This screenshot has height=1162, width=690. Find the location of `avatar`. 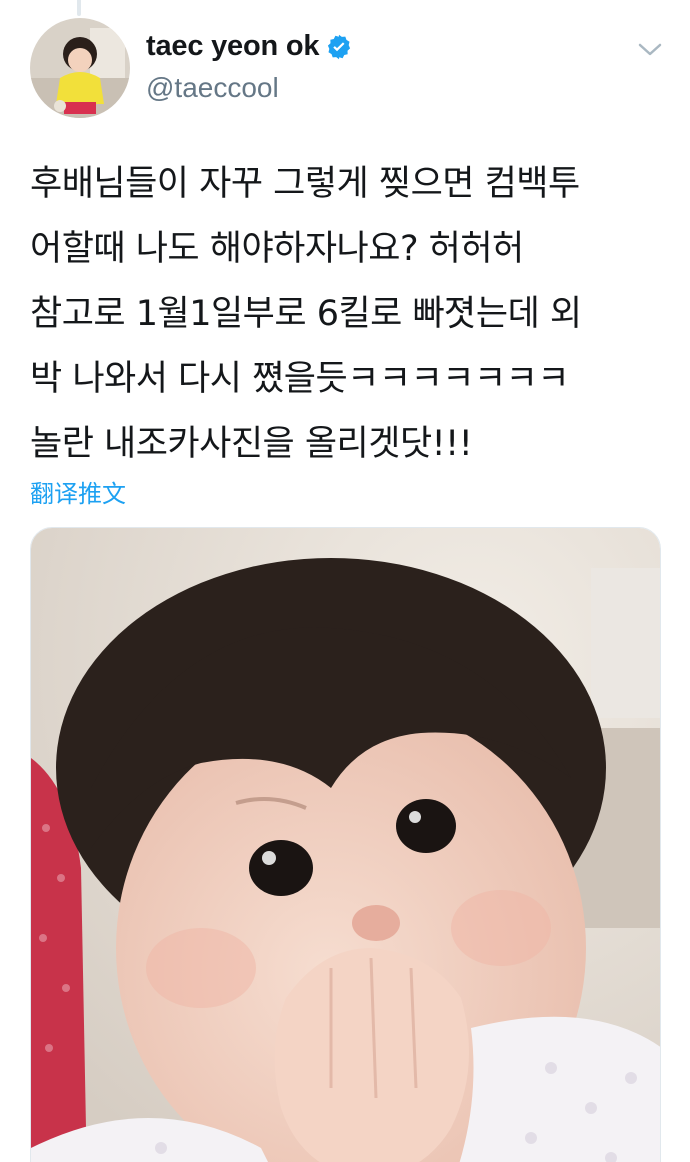

avatar is located at coordinates (80, 68).